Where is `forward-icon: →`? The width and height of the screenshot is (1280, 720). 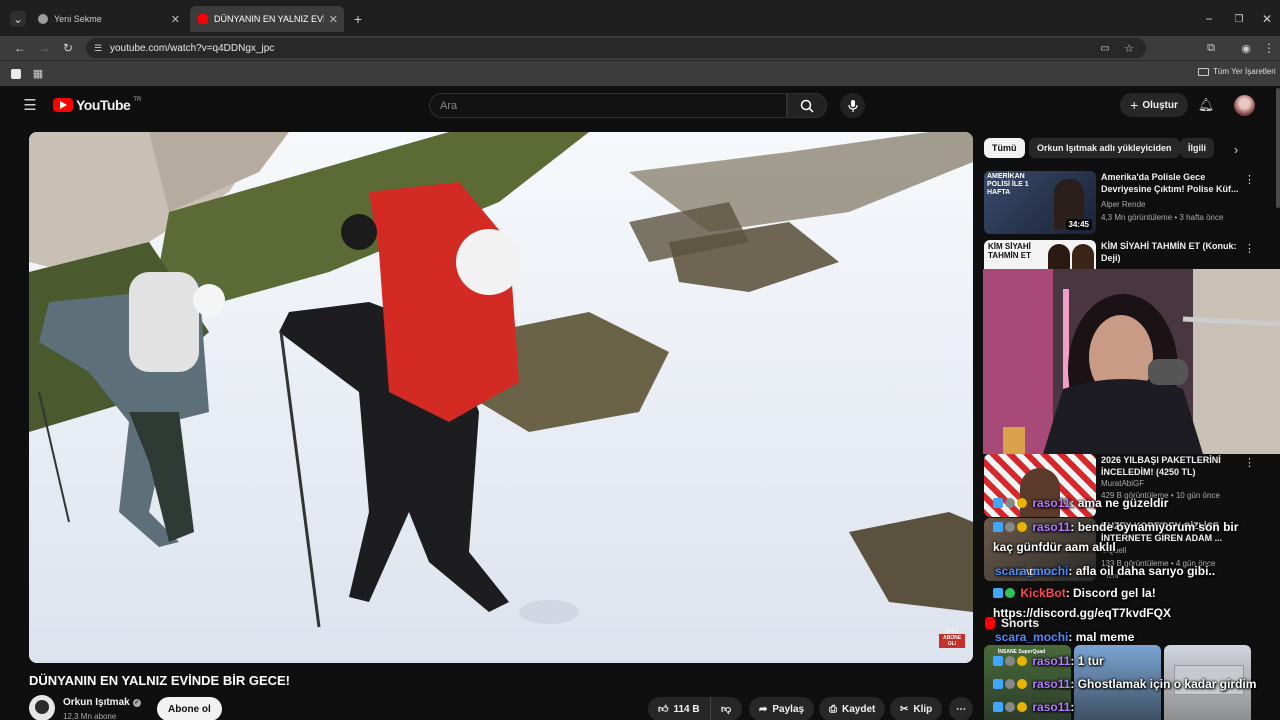 forward-icon: → is located at coordinates (44, 48).